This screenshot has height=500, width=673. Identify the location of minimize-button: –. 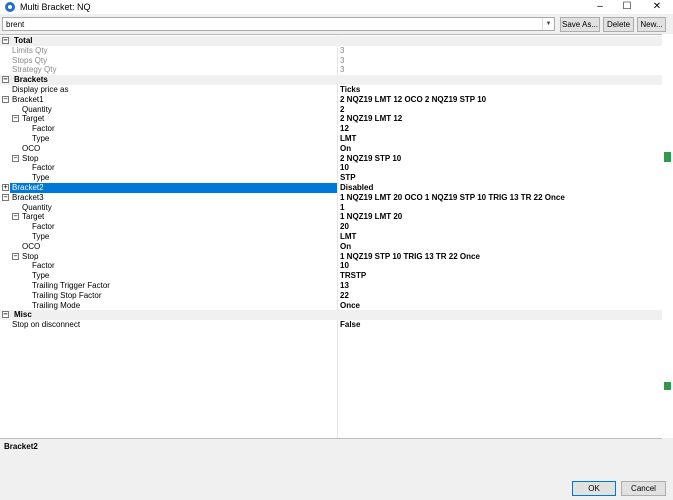
(600, 7).